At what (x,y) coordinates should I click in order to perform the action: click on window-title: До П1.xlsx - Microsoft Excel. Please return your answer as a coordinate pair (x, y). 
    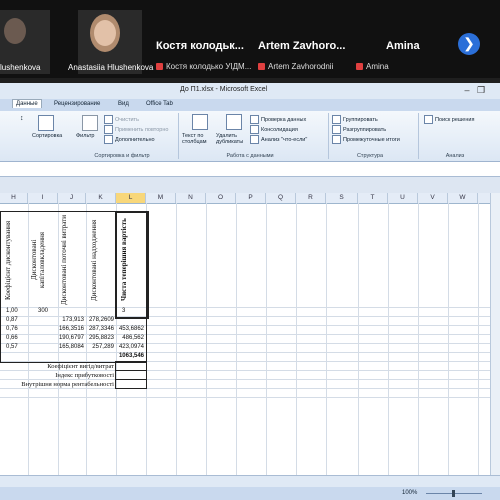
    Looking at the image, I should click on (224, 89).